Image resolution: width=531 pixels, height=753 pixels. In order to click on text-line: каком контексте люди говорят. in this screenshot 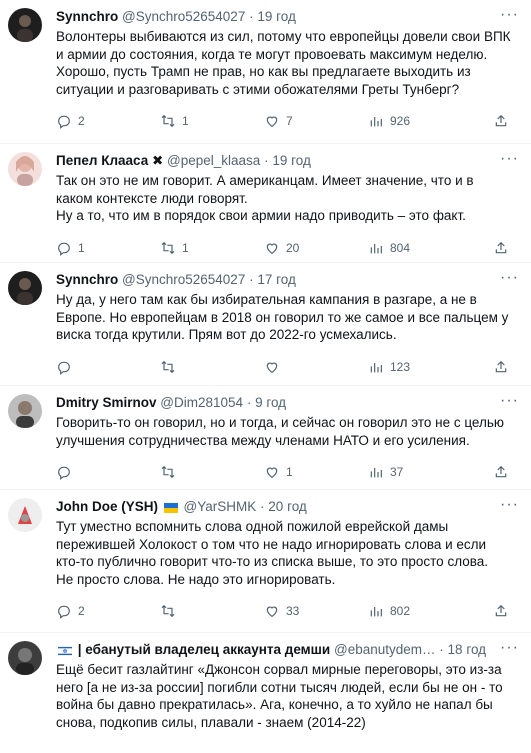, I will do `click(152, 198)`.